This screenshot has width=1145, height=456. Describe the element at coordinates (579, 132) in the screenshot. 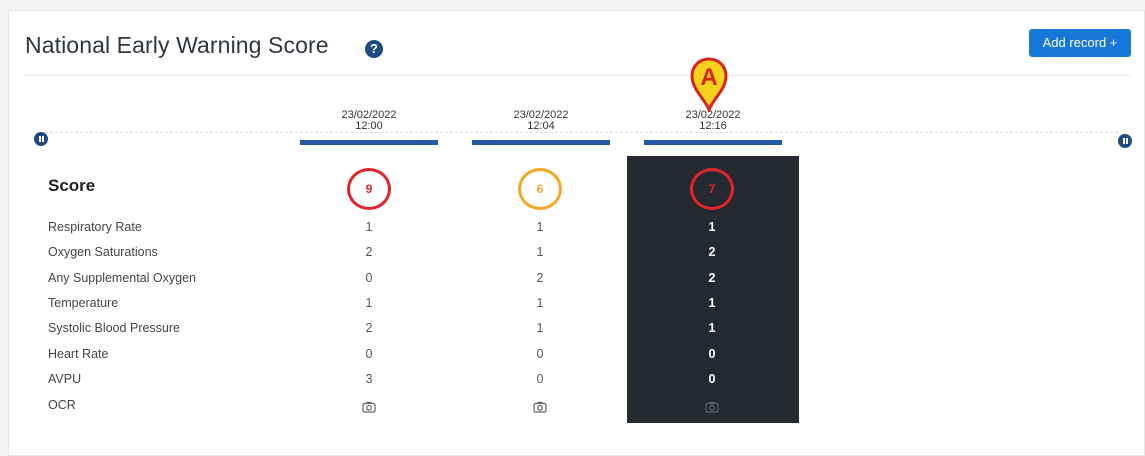

I see `timeline-track` at that location.